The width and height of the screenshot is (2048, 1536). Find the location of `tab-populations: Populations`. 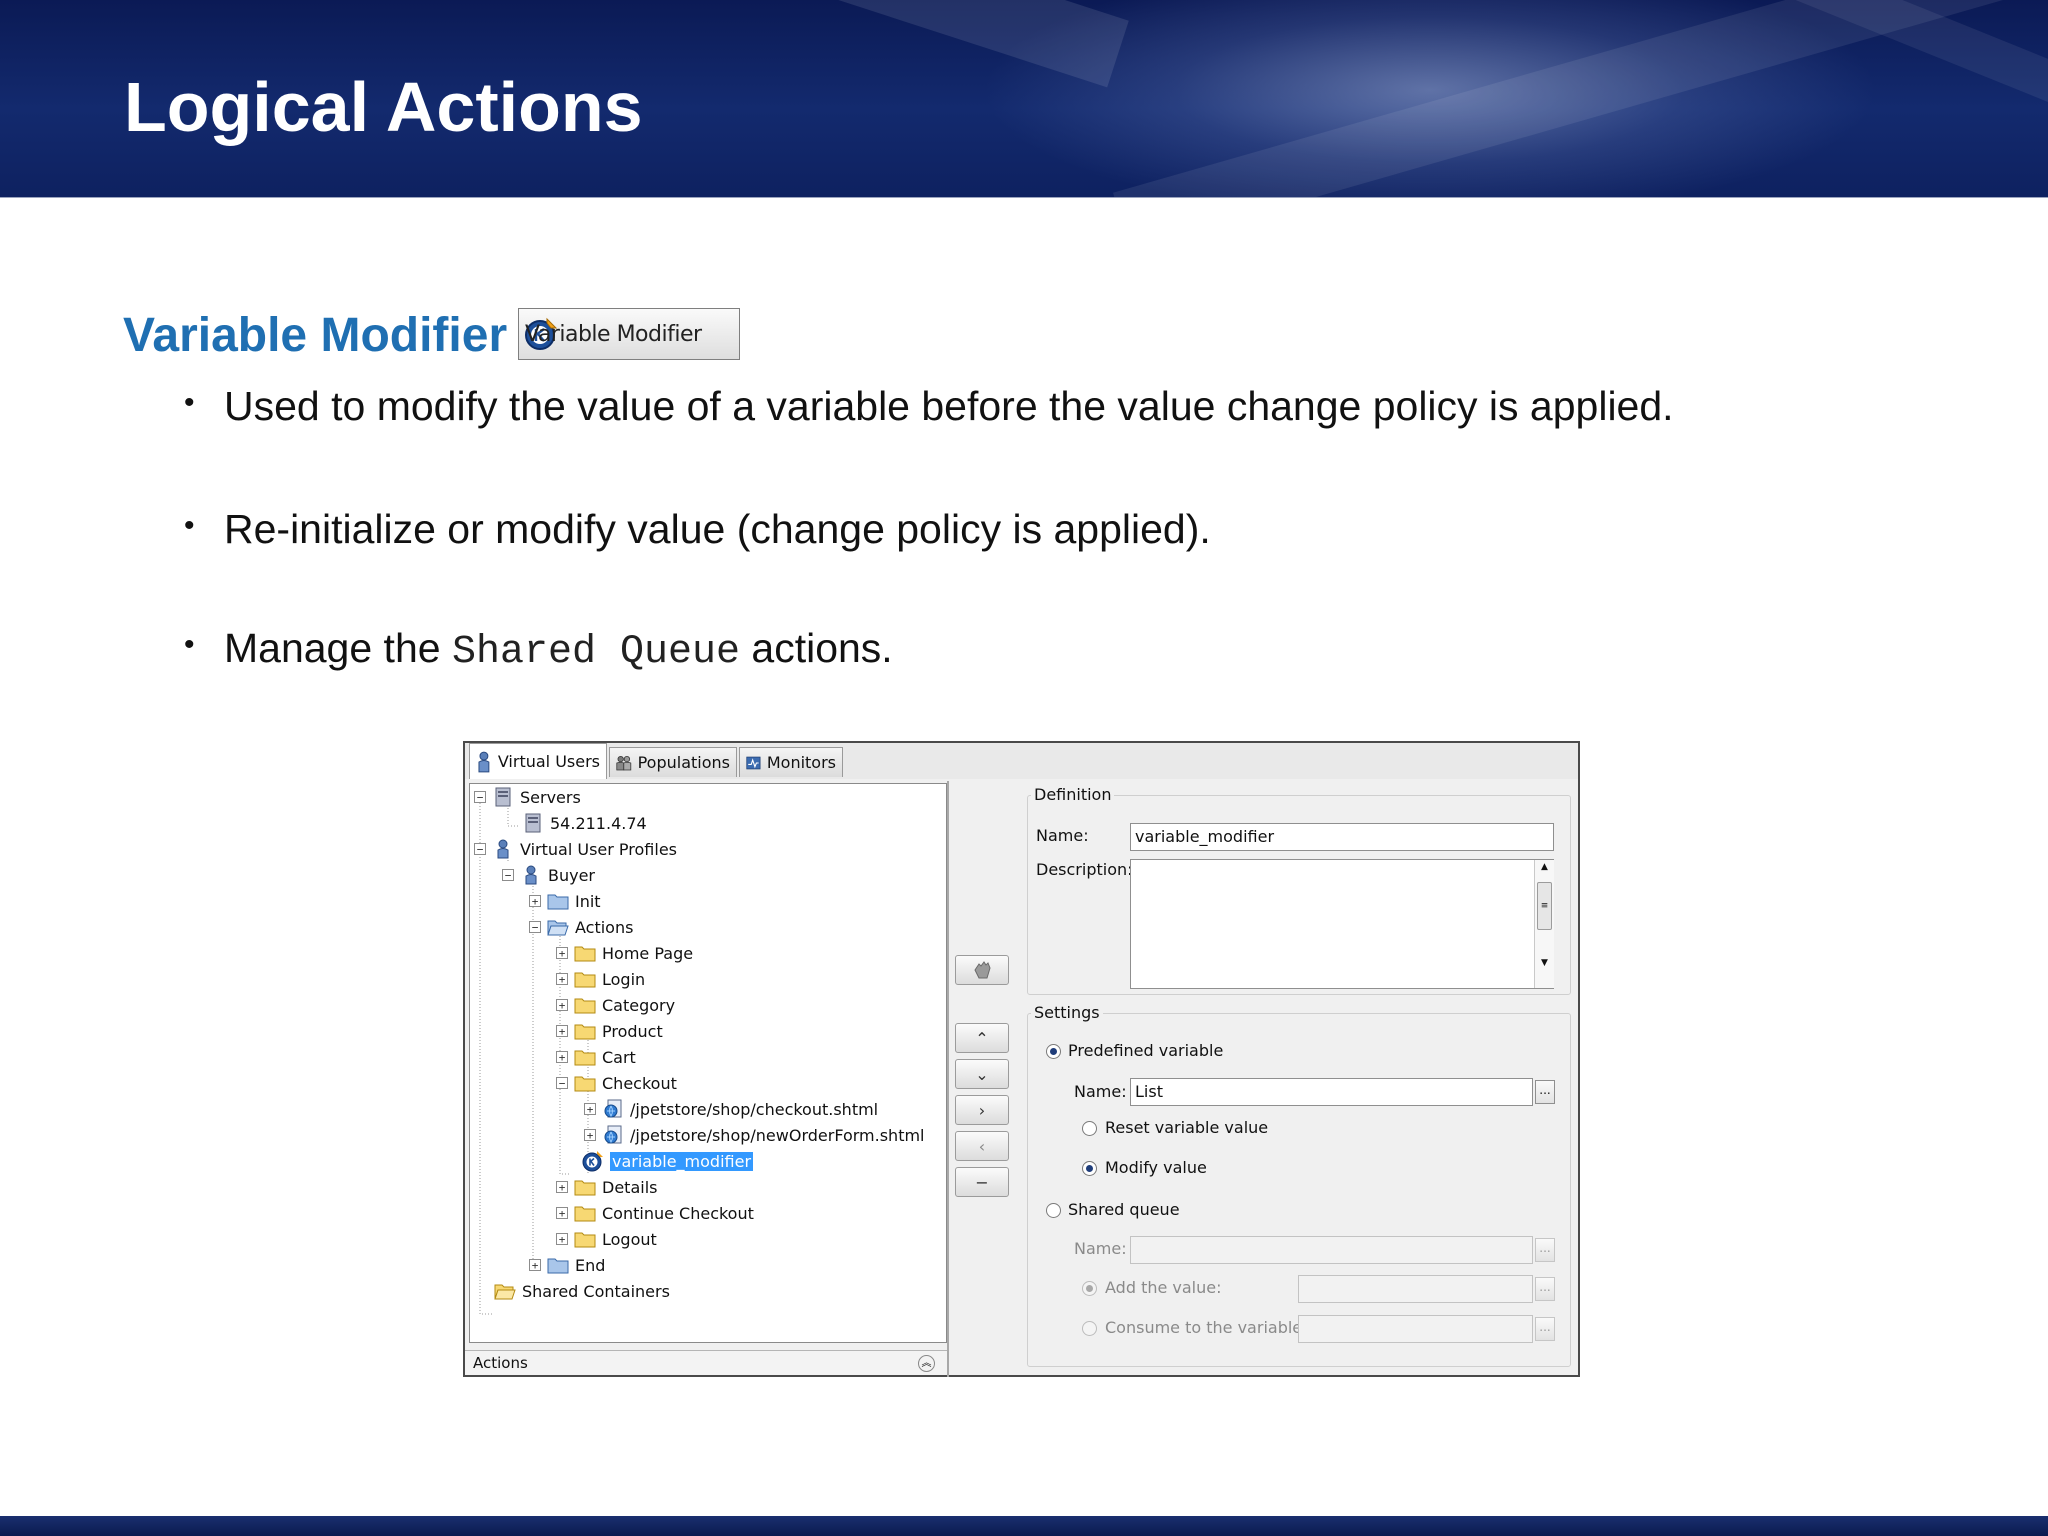

tab-populations: Populations is located at coordinates (673, 762).